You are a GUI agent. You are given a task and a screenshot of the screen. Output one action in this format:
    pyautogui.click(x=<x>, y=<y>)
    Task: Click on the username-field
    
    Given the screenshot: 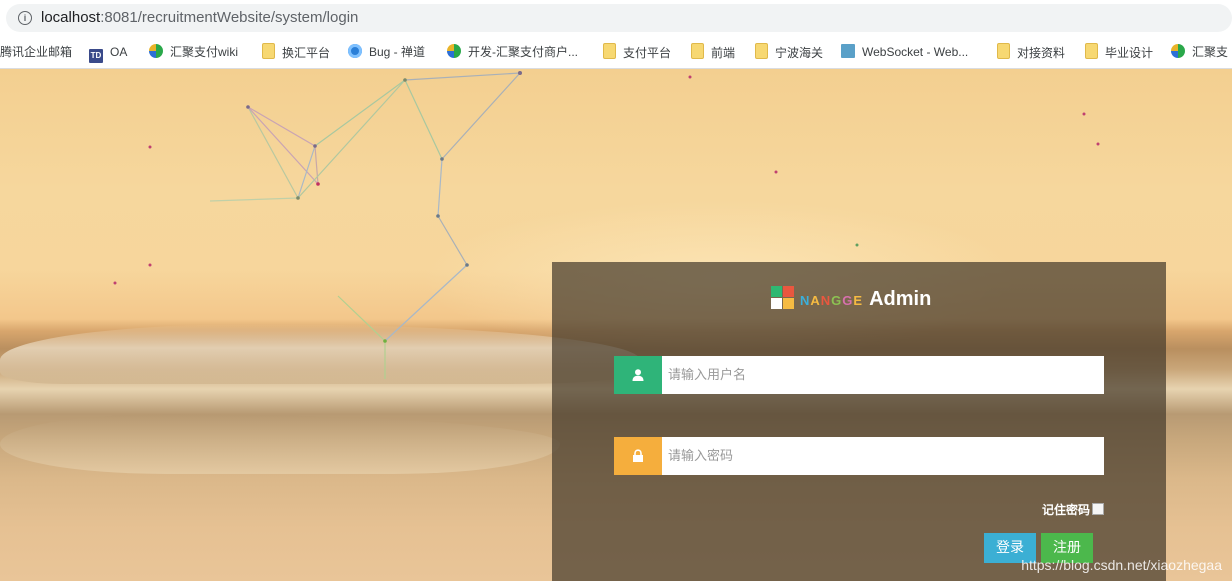 What is the action you would take?
    pyautogui.click(x=859, y=375)
    